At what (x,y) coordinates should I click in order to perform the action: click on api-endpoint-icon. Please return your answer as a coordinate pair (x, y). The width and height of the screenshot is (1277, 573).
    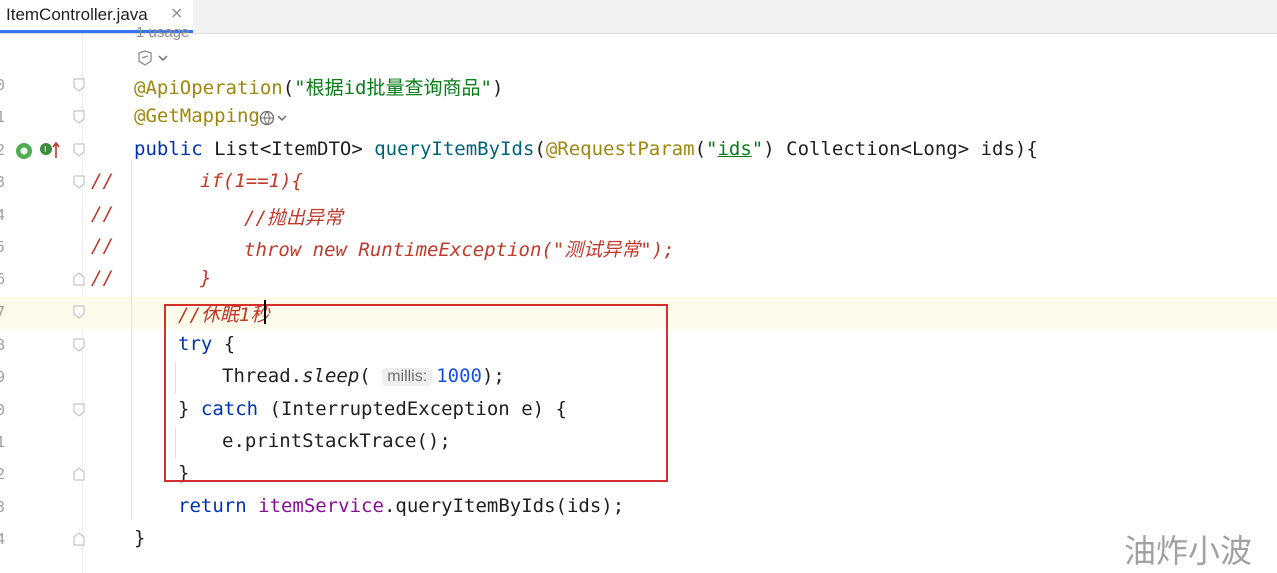
    Looking at the image, I should click on (154, 60).